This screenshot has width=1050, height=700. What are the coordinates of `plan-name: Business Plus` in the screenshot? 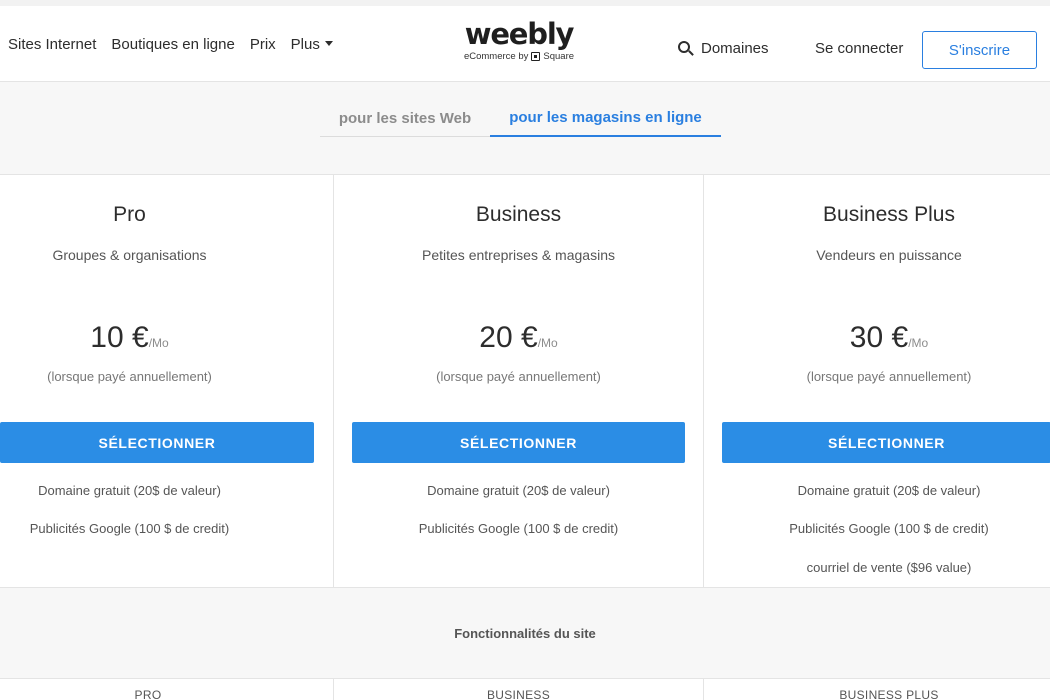 It's located at (889, 214).